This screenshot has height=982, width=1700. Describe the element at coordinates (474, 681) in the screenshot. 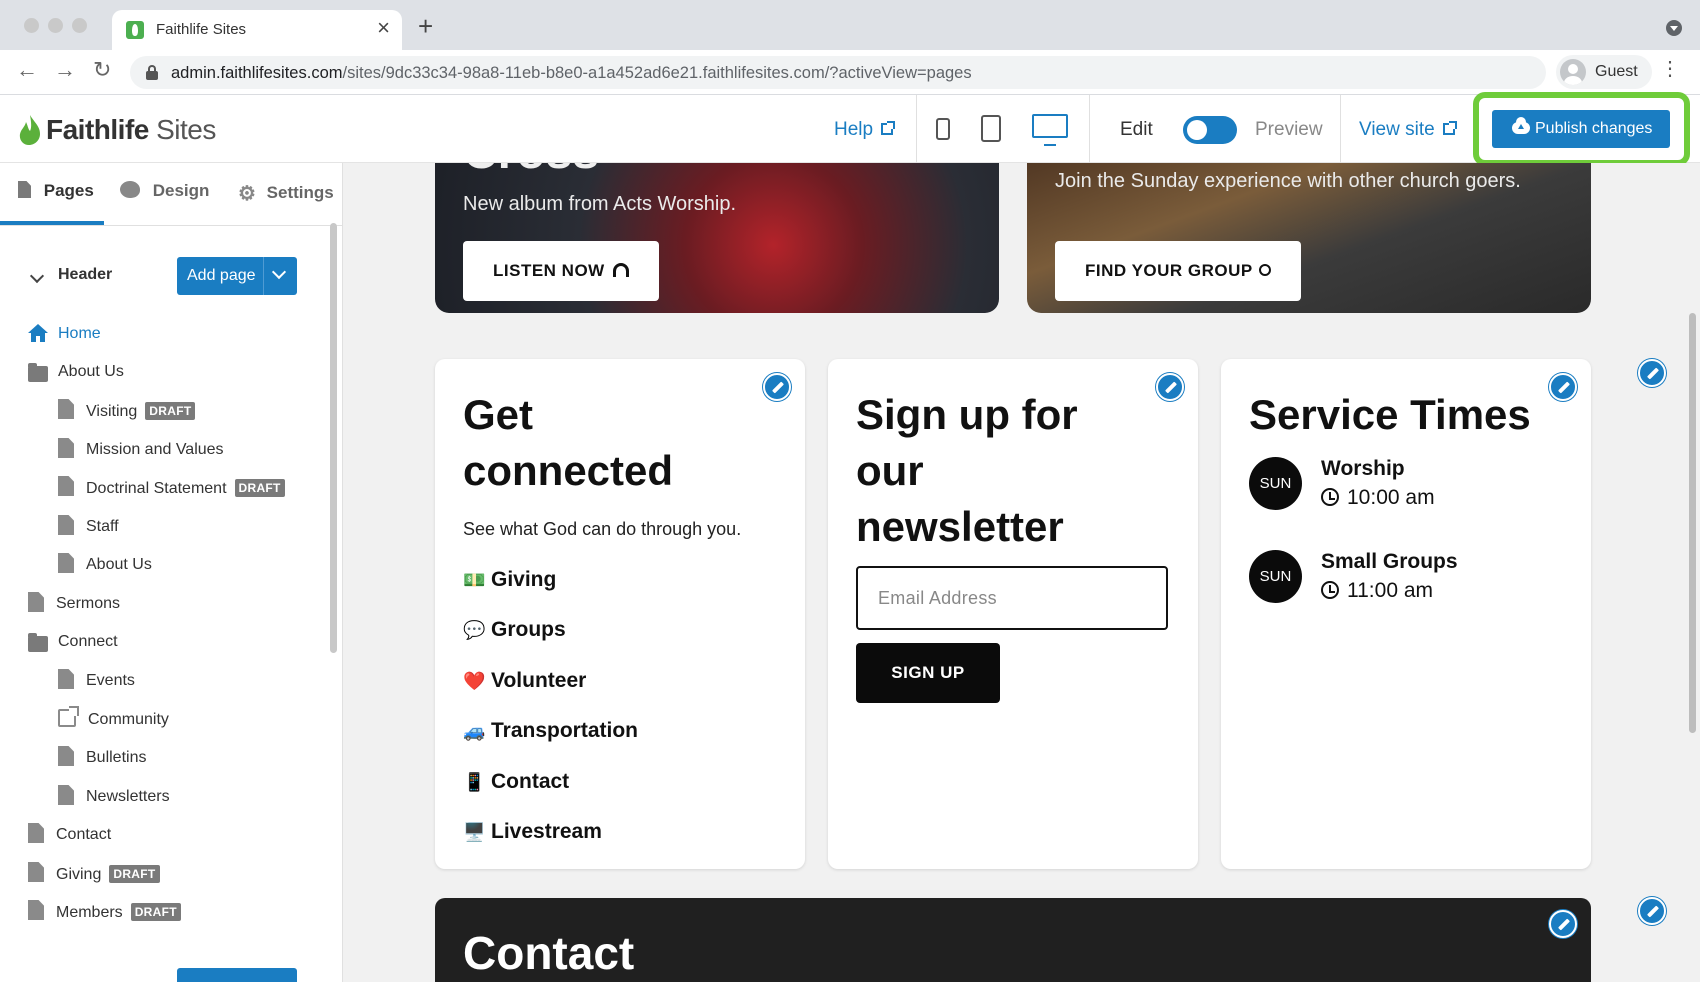

I see `heart-icon: ❤️` at that location.